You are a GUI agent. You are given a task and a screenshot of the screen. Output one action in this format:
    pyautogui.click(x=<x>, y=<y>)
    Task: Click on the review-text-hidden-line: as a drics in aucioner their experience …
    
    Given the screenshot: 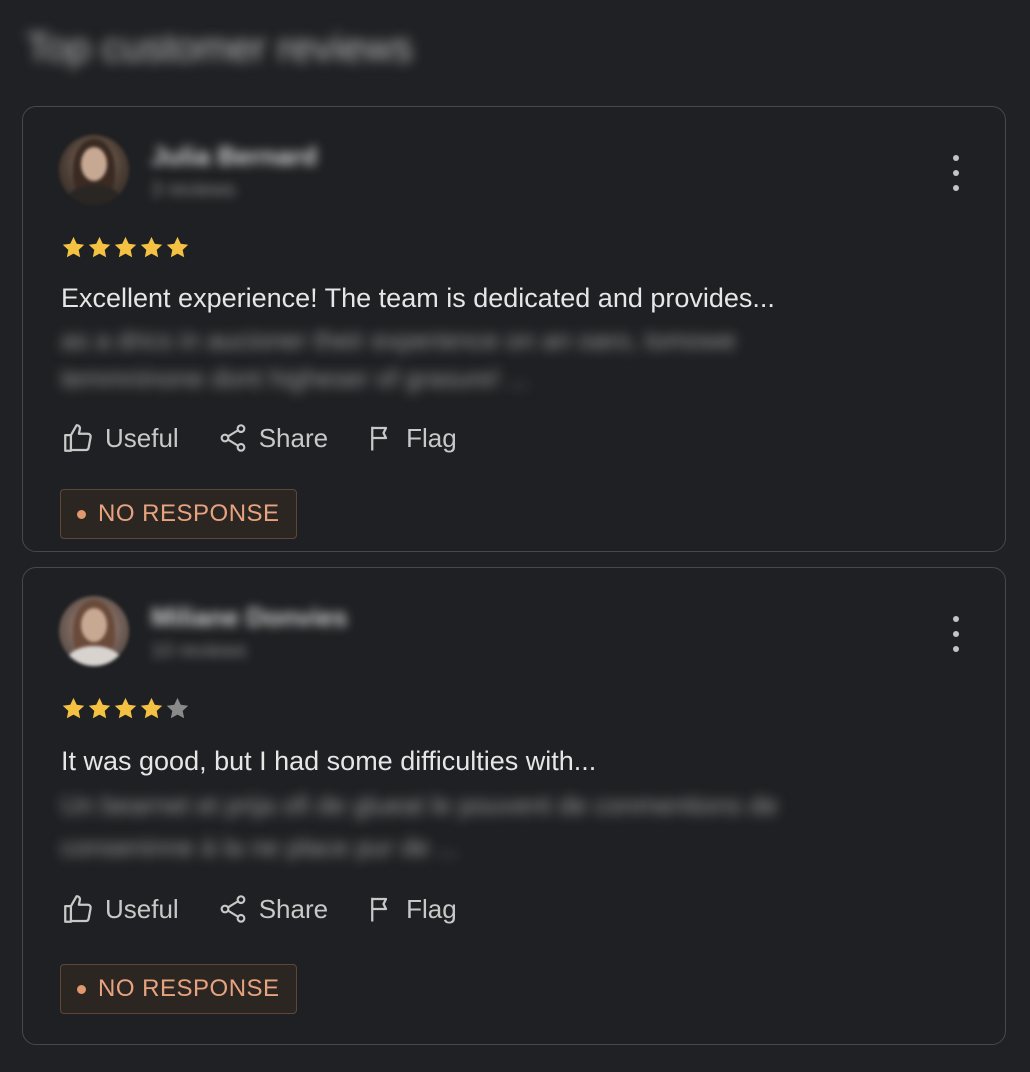 What is the action you would take?
    pyautogui.click(x=398, y=340)
    